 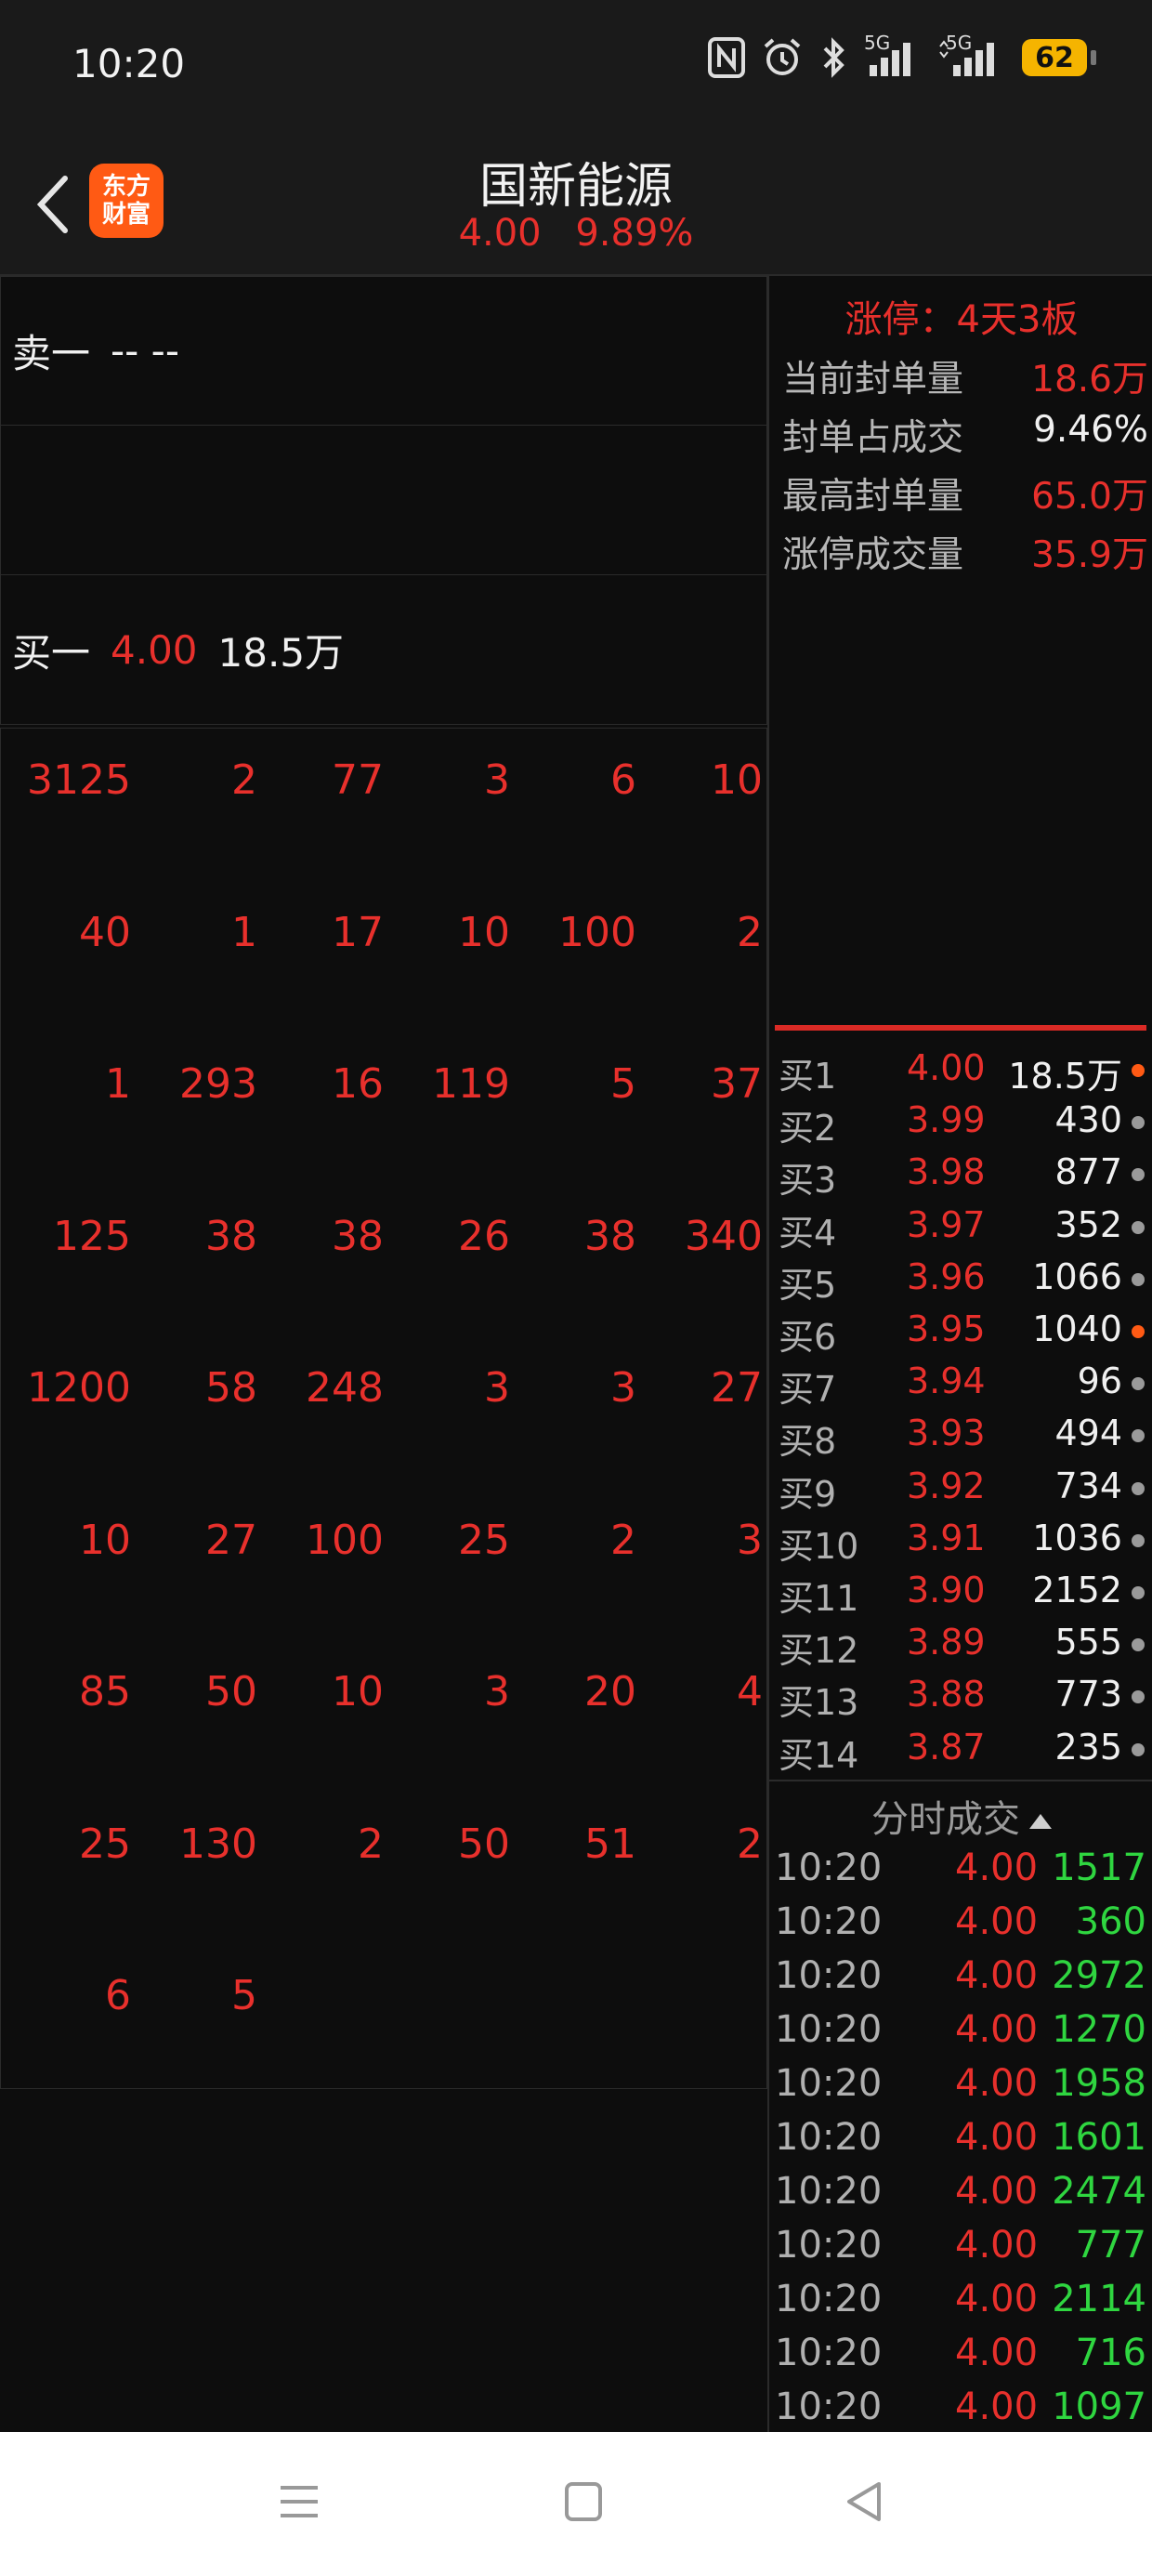 What do you see at coordinates (118, 1995) in the screenshot?
I see `queue-order-volume: 6` at bounding box center [118, 1995].